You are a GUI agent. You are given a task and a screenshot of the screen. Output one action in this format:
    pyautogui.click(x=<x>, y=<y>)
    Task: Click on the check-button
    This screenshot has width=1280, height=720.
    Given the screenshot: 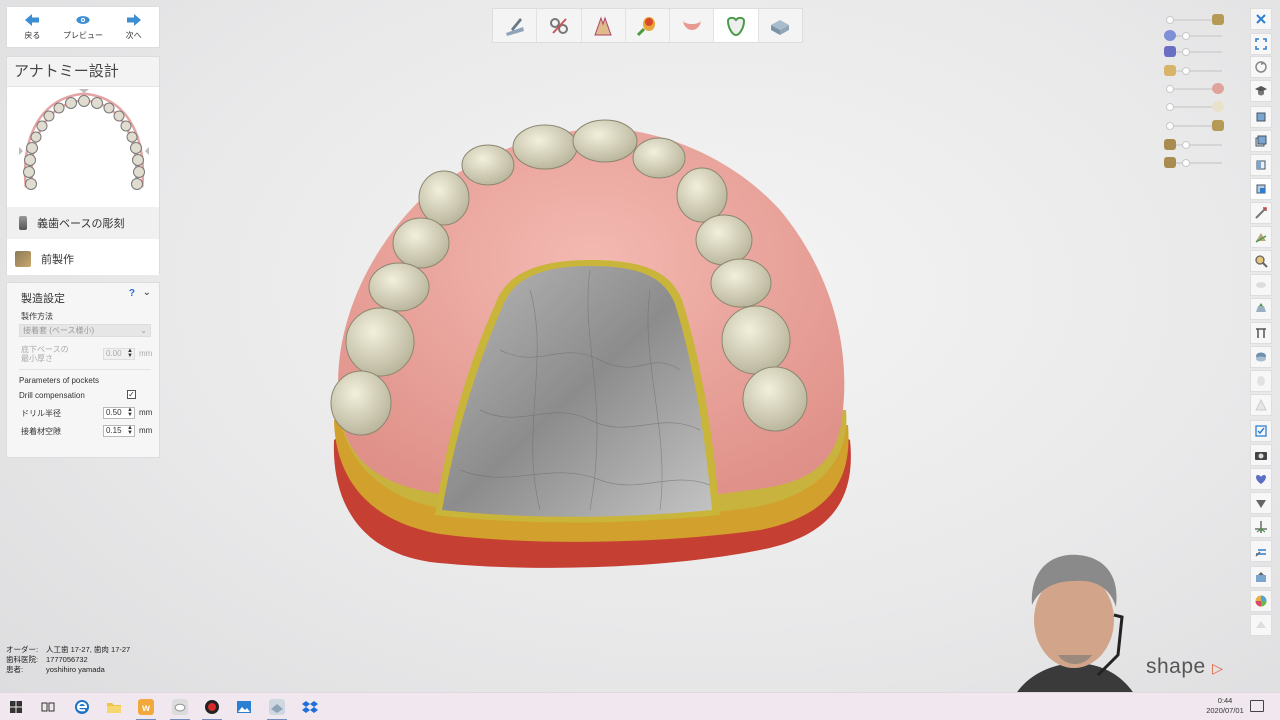 What is the action you would take?
    pyautogui.click(x=1261, y=431)
    